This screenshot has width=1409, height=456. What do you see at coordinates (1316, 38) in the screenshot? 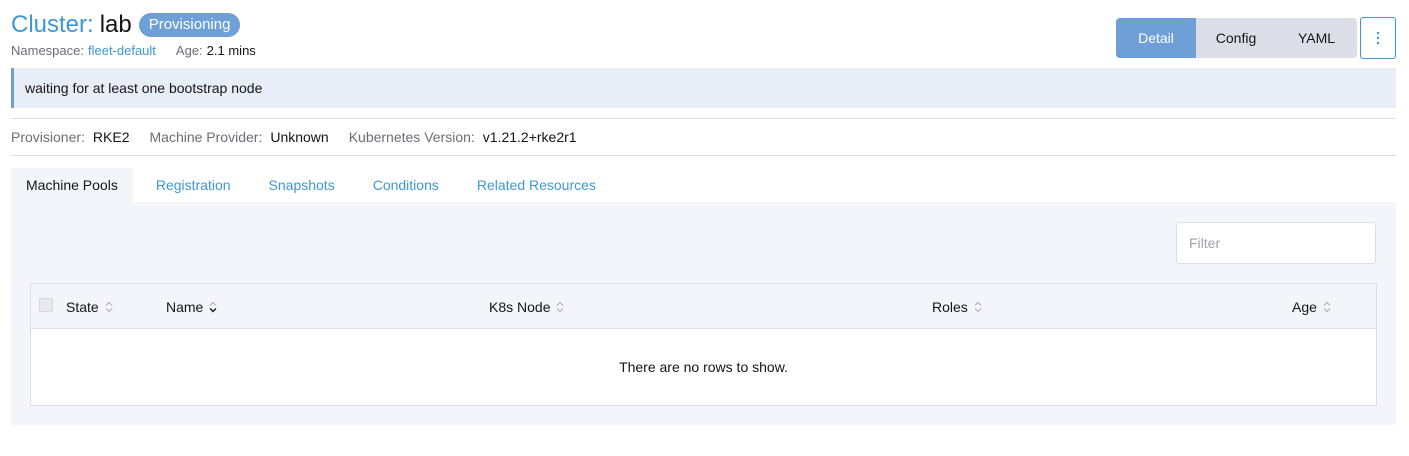
I see `yaml-button: YAML` at bounding box center [1316, 38].